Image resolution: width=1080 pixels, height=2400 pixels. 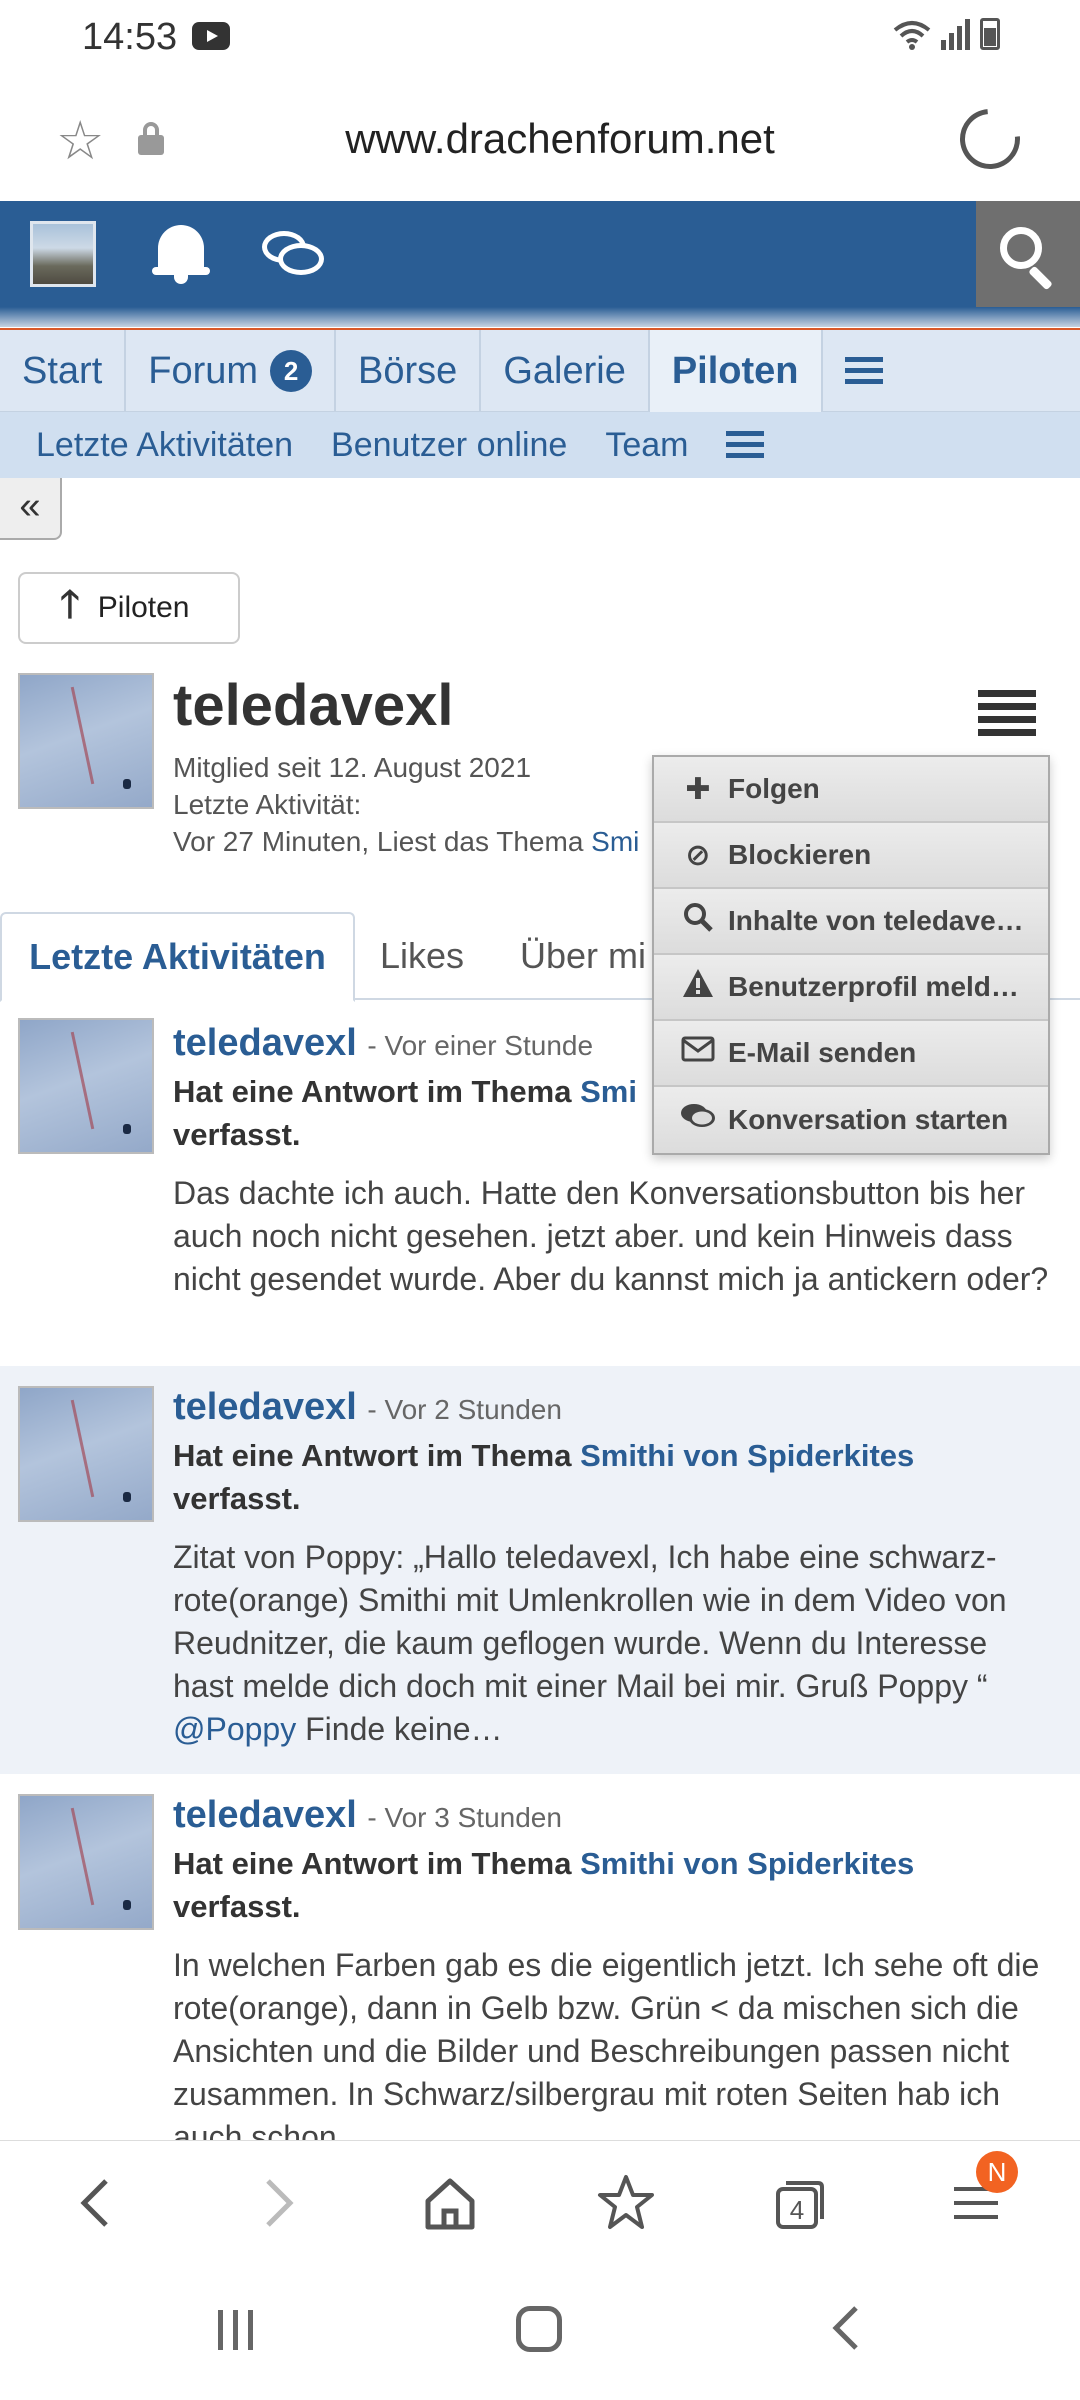 I want to click on list-icon, so click(x=863, y=371).